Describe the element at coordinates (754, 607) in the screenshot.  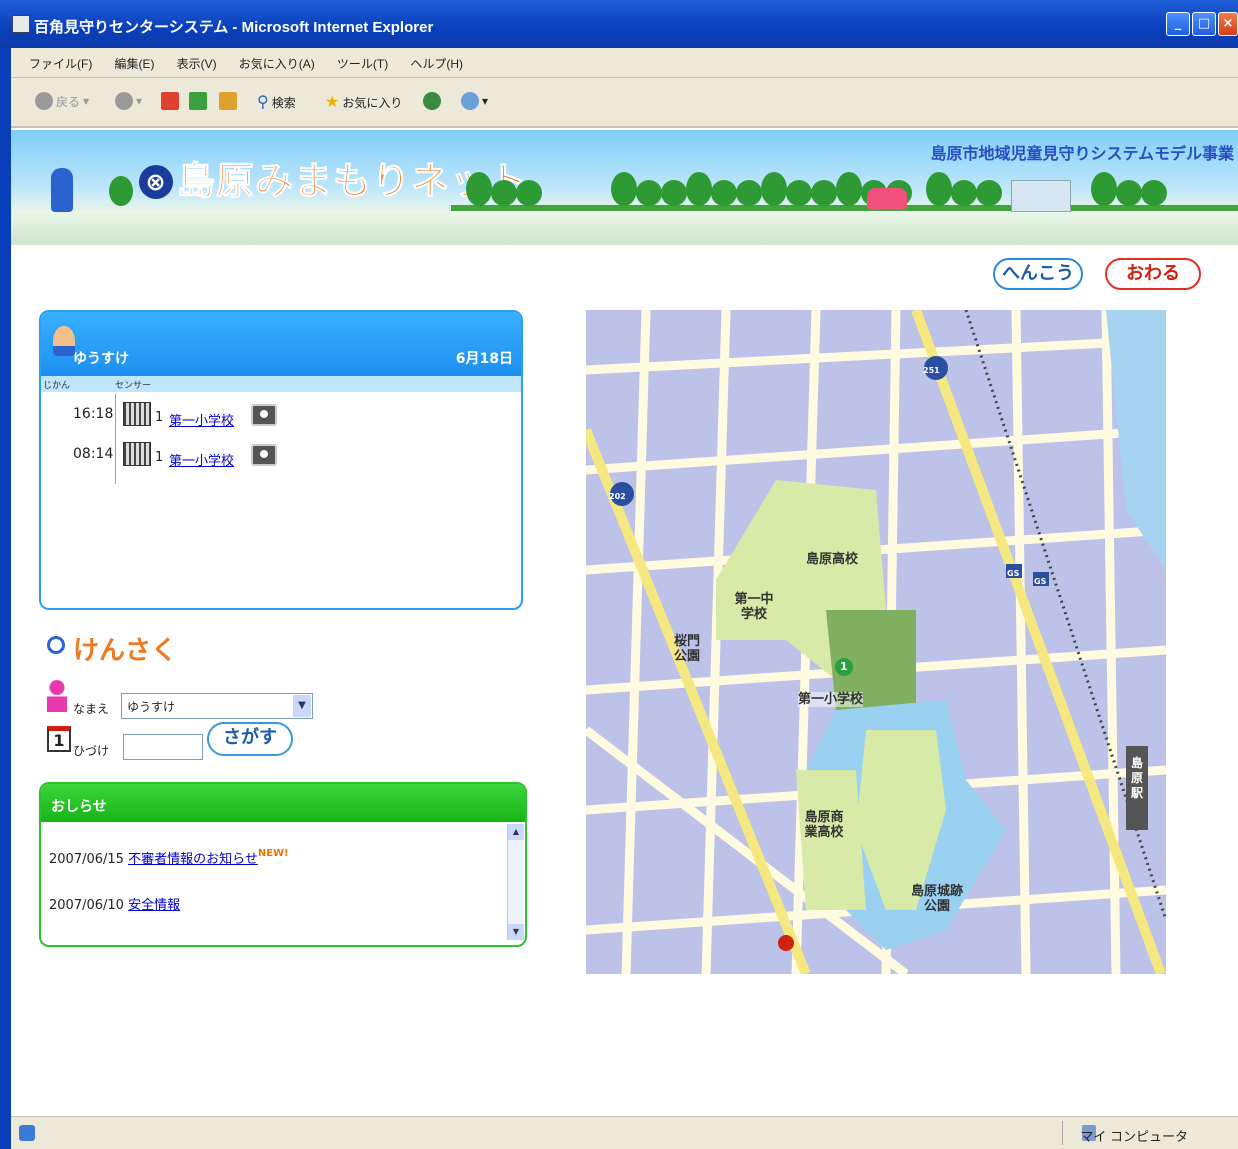
I see `map-label-junior-high: 第一中学校` at that location.